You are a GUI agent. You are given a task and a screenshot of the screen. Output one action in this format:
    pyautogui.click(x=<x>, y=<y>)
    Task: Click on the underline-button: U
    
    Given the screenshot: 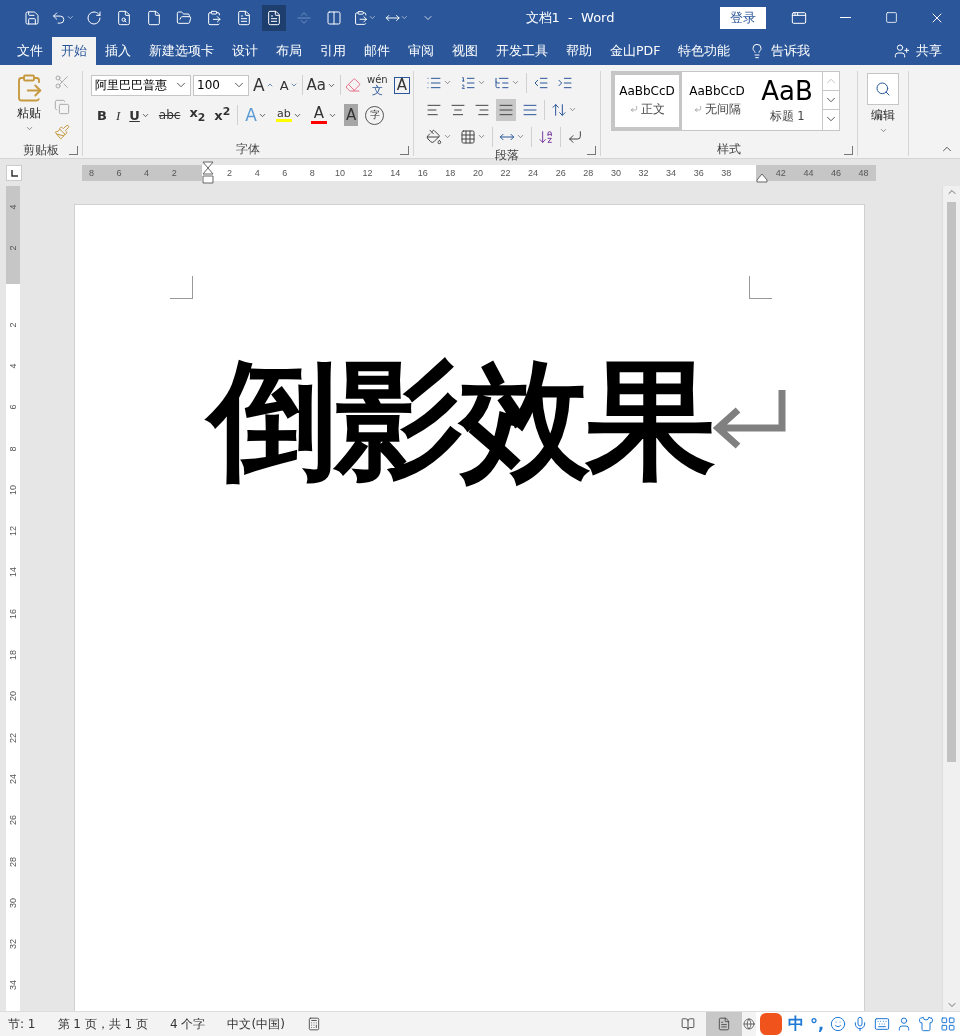 What is the action you would take?
    pyautogui.click(x=139, y=115)
    